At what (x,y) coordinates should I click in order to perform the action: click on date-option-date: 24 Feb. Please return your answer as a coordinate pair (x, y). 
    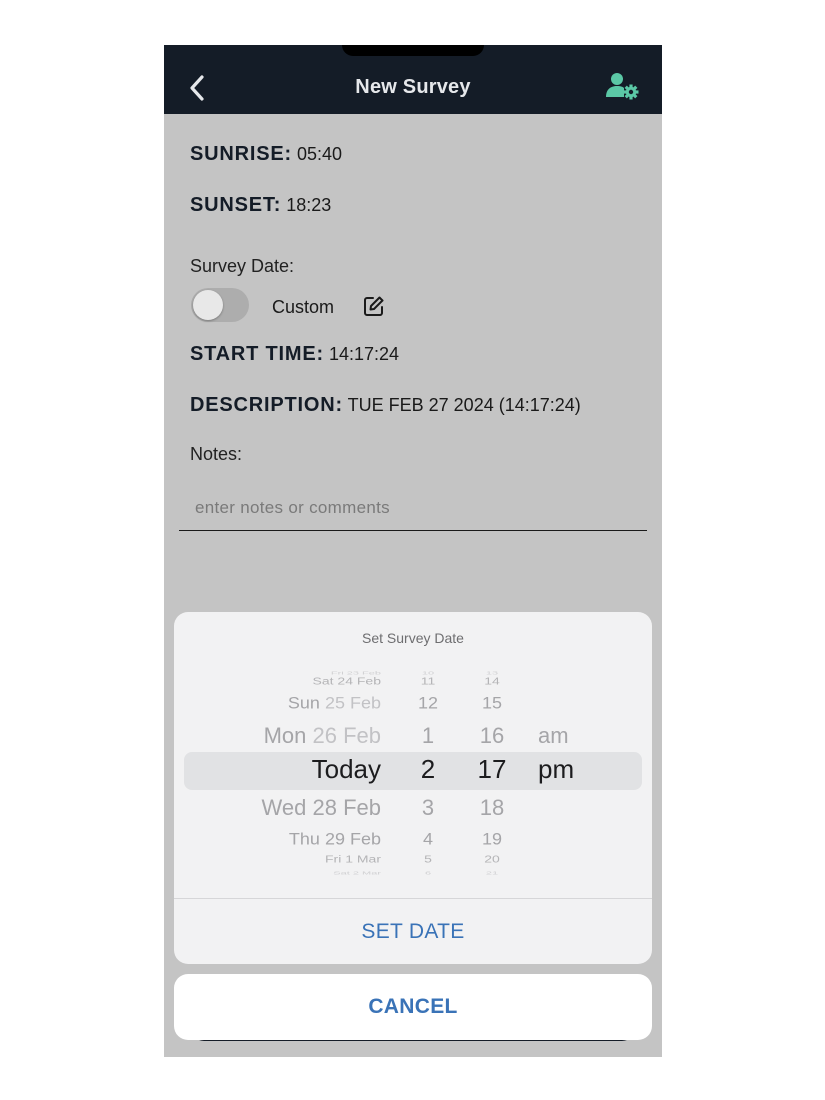
    Looking at the image, I should click on (359, 681).